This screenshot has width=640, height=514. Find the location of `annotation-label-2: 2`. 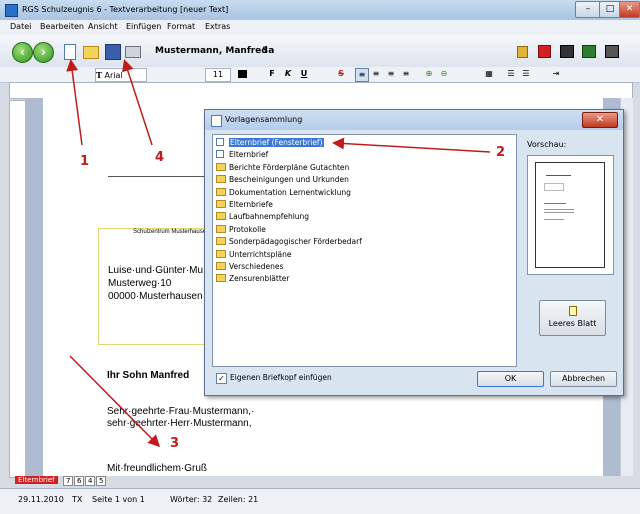

annotation-label-2: 2 is located at coordinates (501, 152).